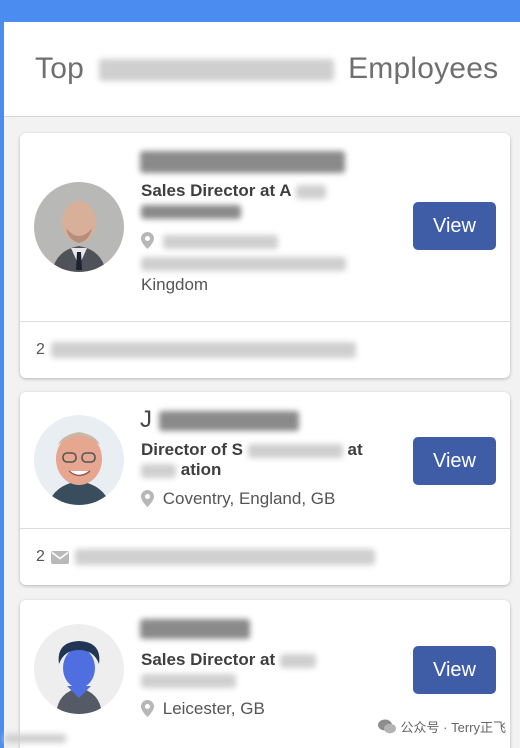  Describe the element at coordinates (35, 738) in the screenshot. I see `corner-watermark` at that location.